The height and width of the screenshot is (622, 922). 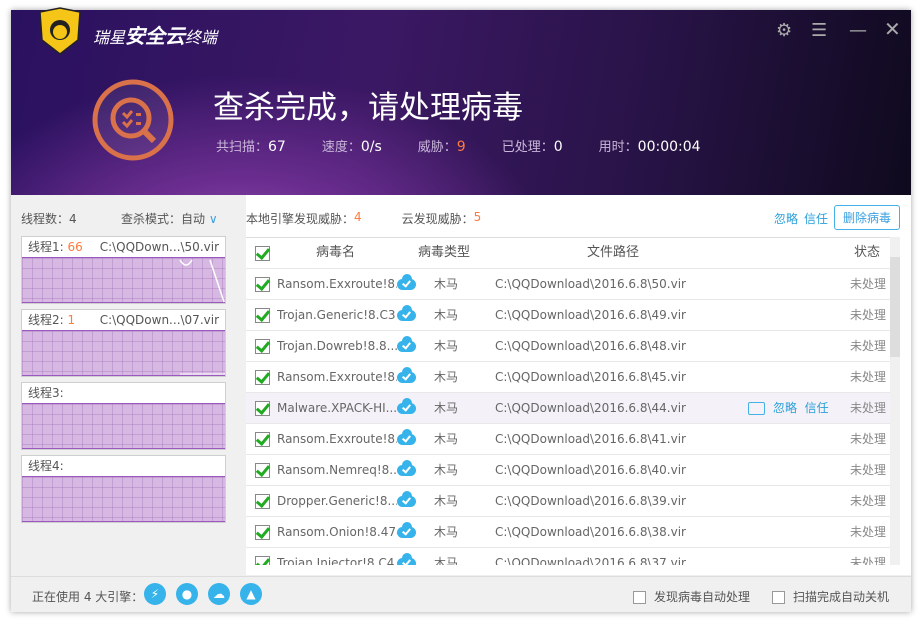 What do you see at coordinates (219, 594) in the screenshot?
I see `cloud-engine-icon: ☁` at bounding box center [219, 594].